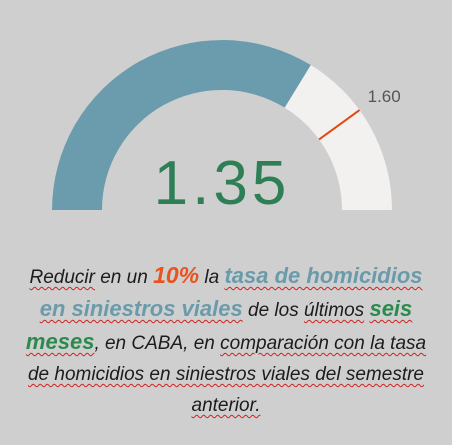 The width and height of the screenshot is (452, 445). I want to click on desc-word: últimos, so click(334, 310).